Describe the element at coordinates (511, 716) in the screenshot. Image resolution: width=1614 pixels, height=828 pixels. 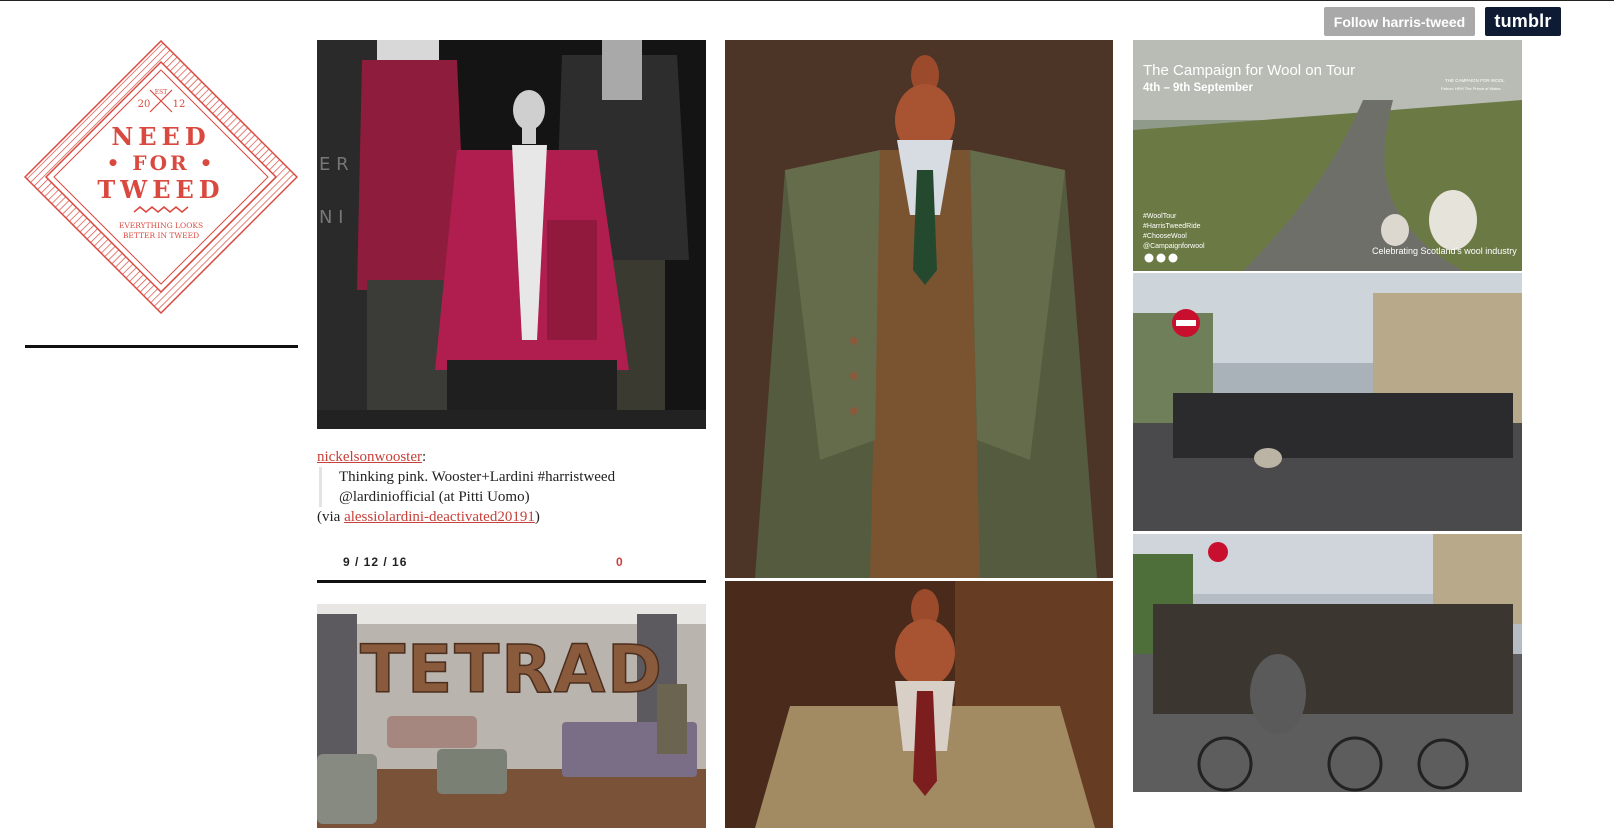
I see `photo-tetrad-showroom: TETRAD` at that location.